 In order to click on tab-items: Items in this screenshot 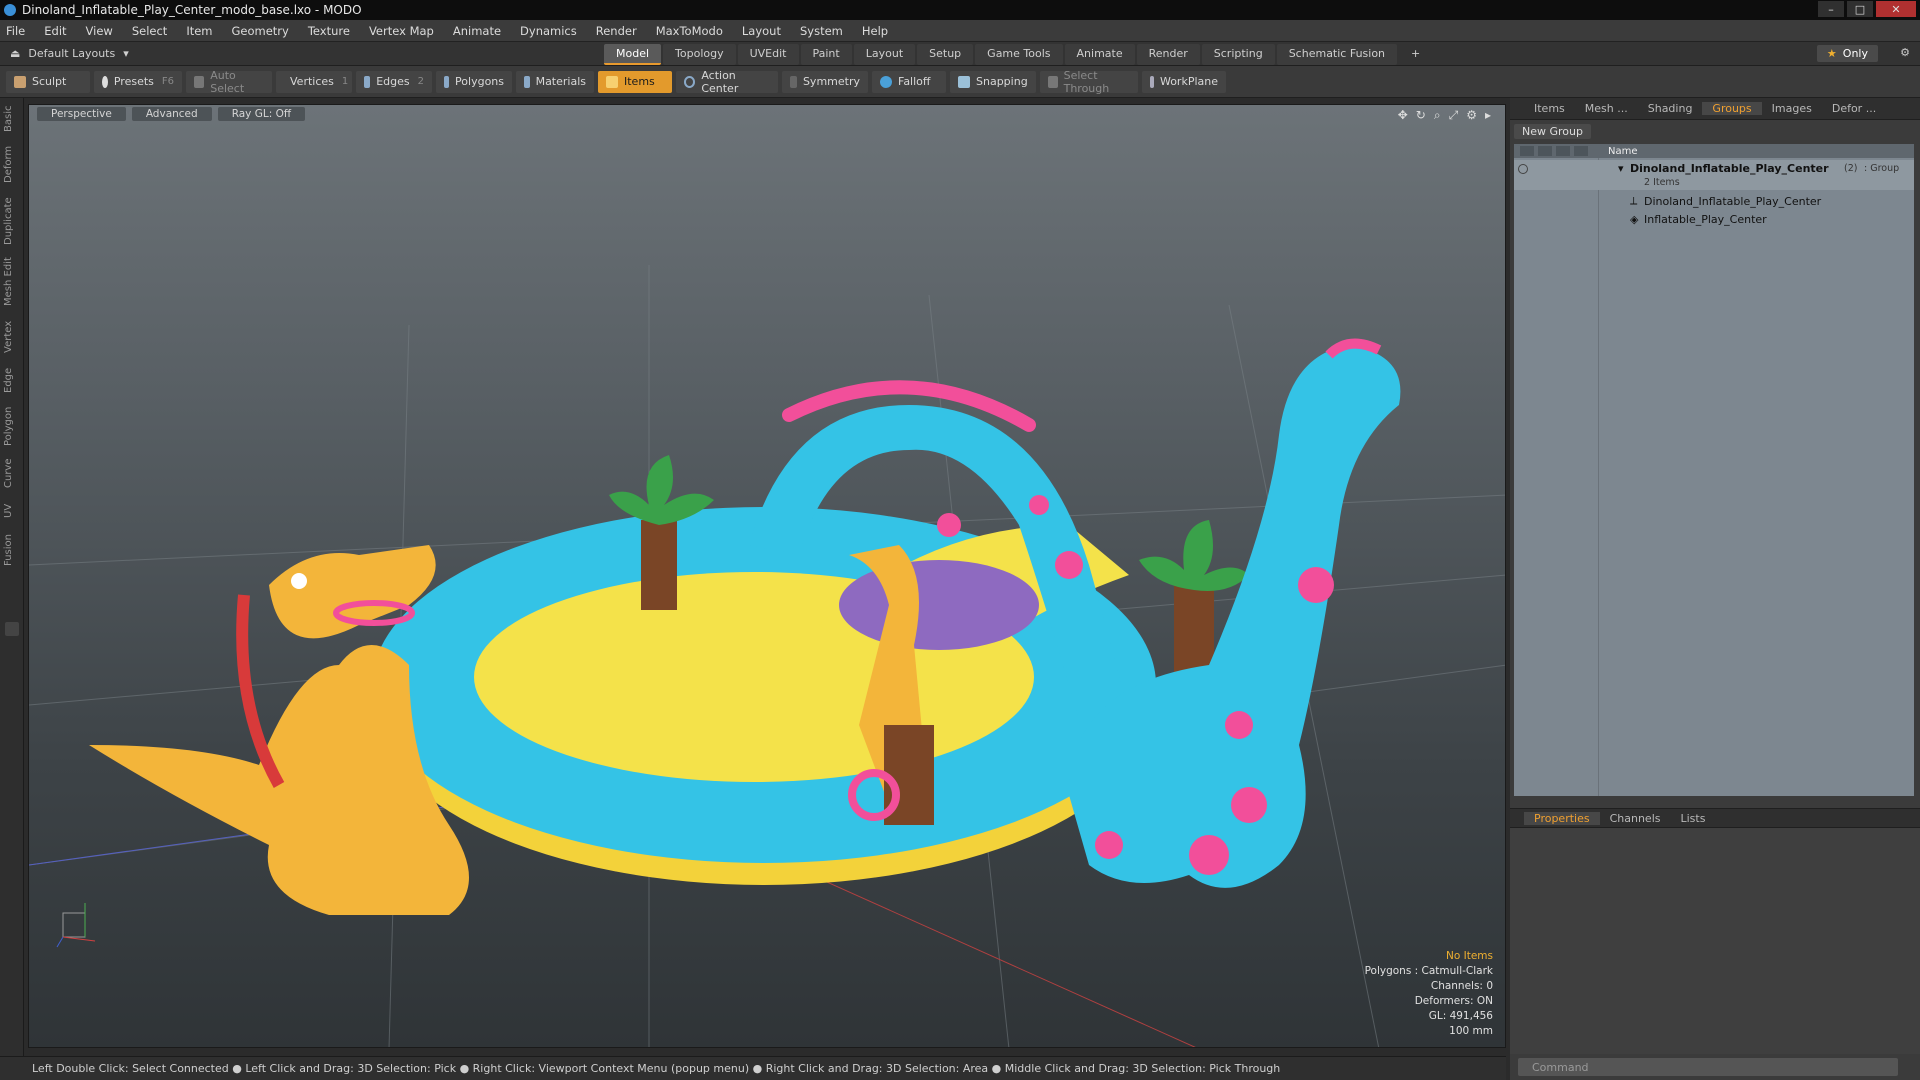, I will do `click(1549, 108)`.